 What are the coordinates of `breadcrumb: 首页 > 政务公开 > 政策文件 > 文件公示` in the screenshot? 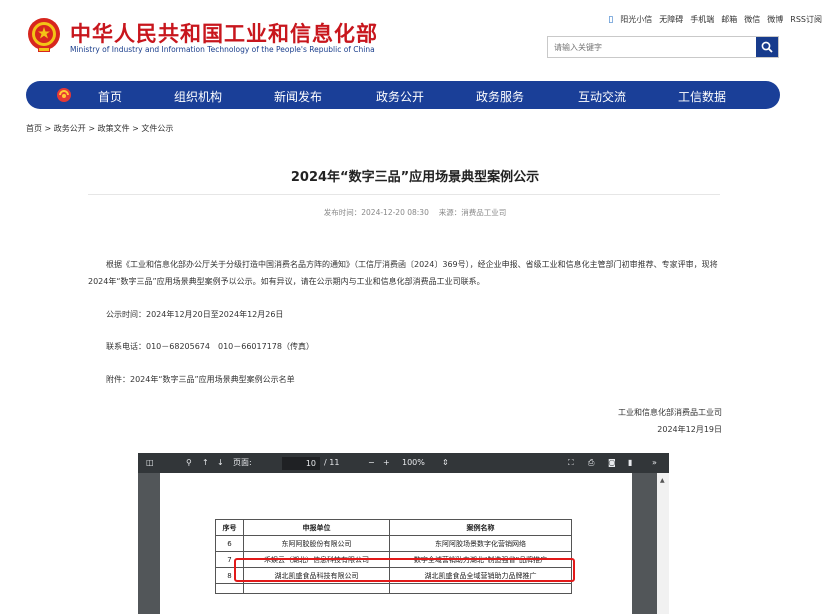 It's located at (99, 128).